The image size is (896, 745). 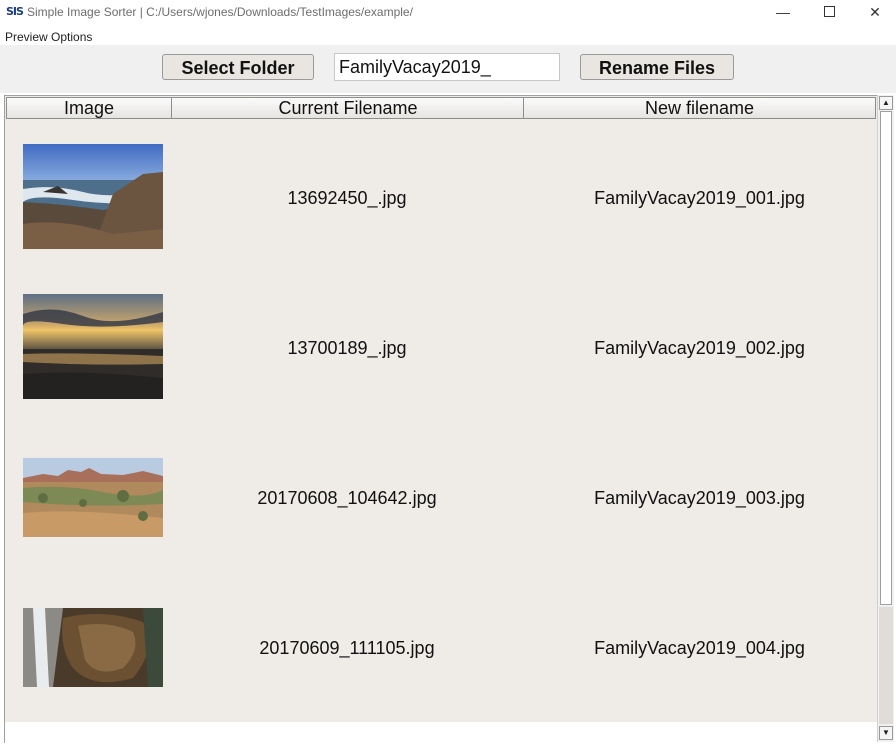 I want to click on scroll-down-arrow-icon: ▼, so click(x=886, y=733).